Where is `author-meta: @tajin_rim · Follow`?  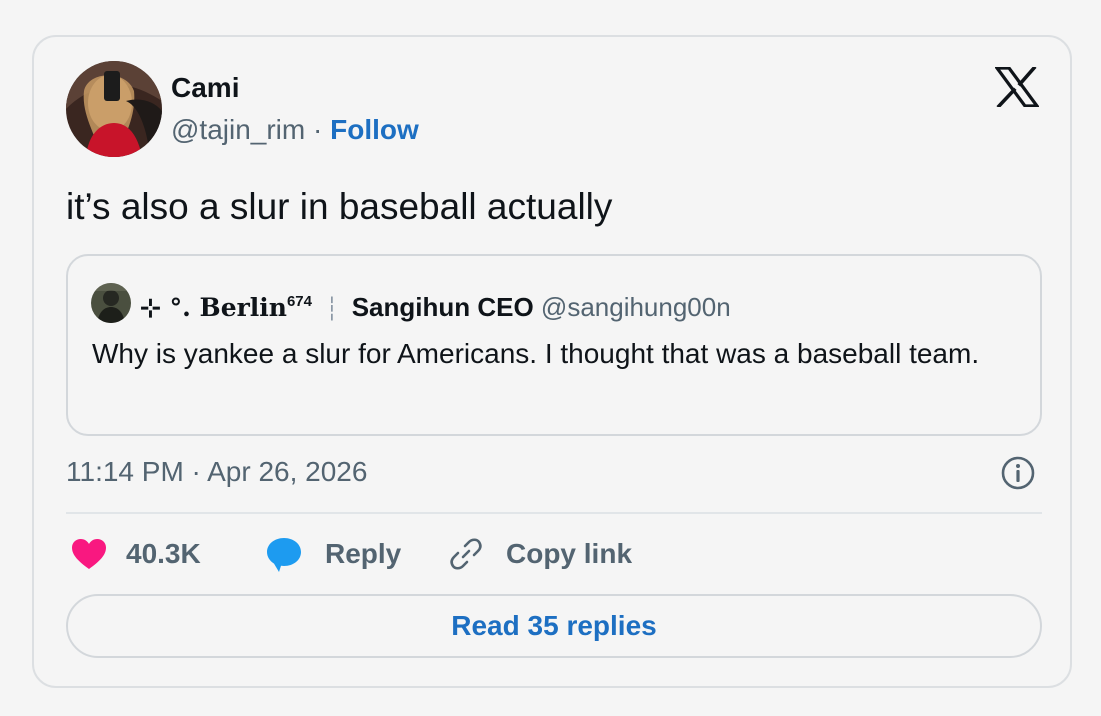
author-meta: @tajin_rim · Follow is located at coordinates (295, 130).